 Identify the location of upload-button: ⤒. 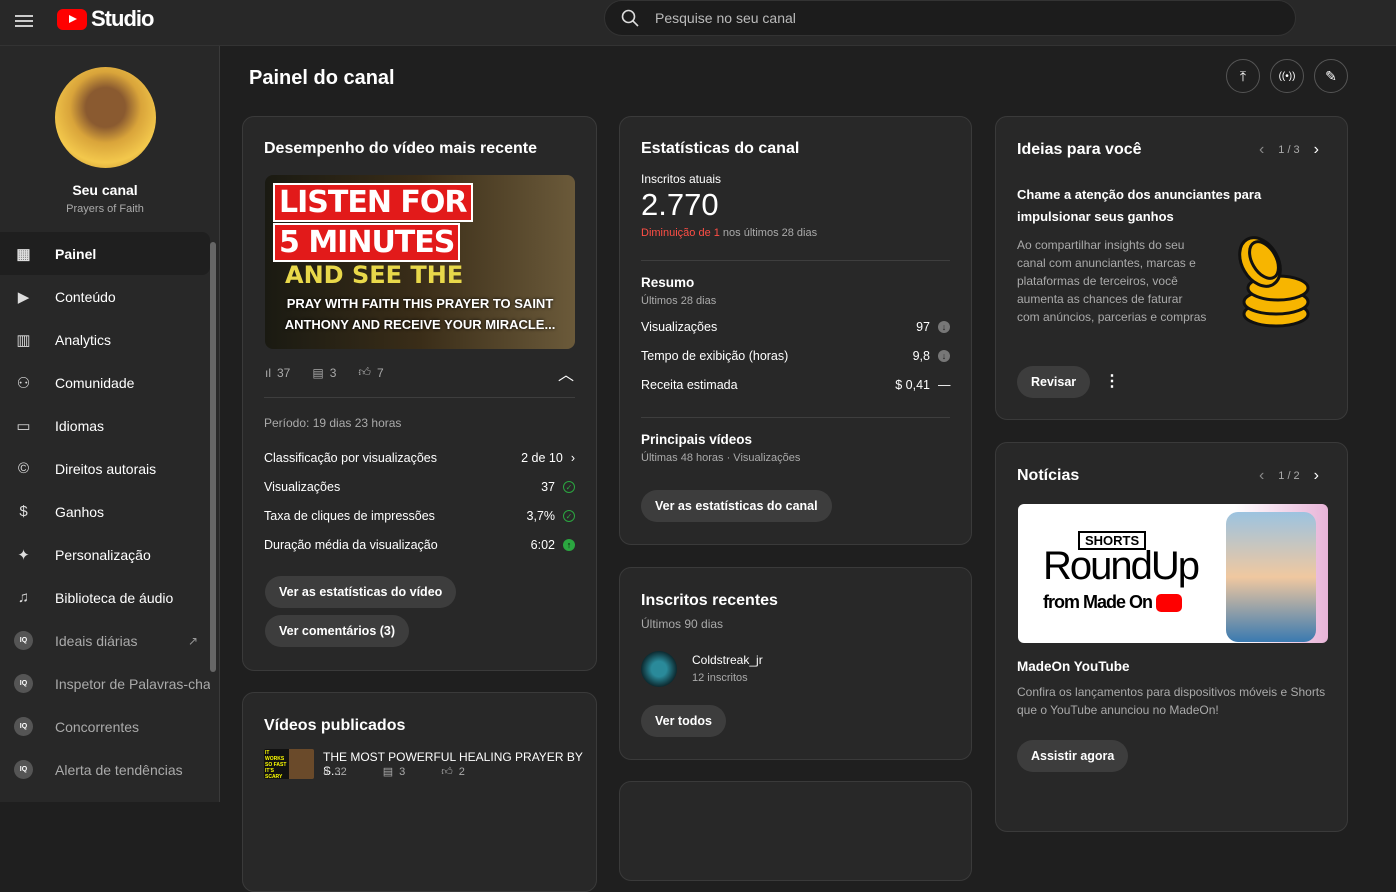
(1243, 76).